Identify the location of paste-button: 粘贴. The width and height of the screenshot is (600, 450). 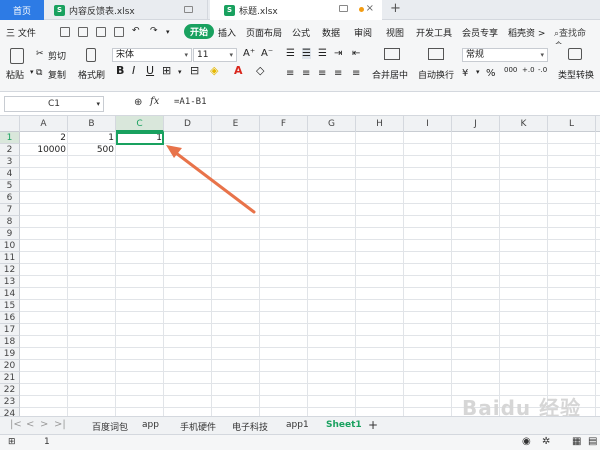
(15, 74).